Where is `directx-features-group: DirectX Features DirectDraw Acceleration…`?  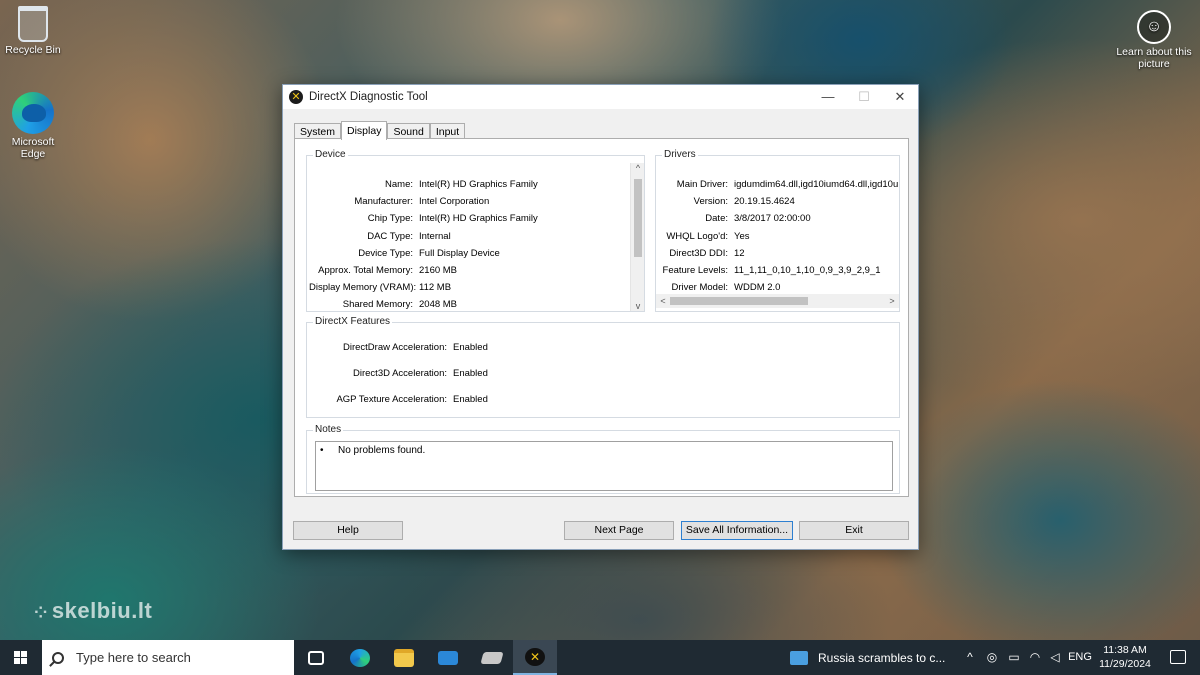 directx-features-group: DirectX Features DirectDraw Acceleration… is located at coordinates (603, 367).